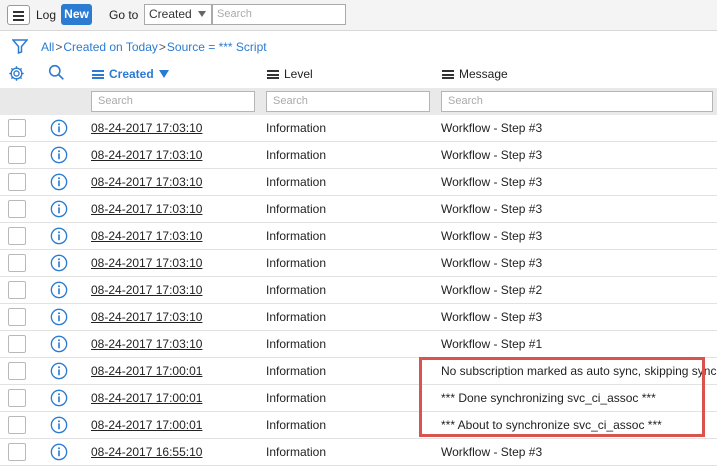 This screenshot has height=467, width=717. Describe the element at coordinates (130, 74) in the screenshot. I see `column-header-created: Created` at that location.